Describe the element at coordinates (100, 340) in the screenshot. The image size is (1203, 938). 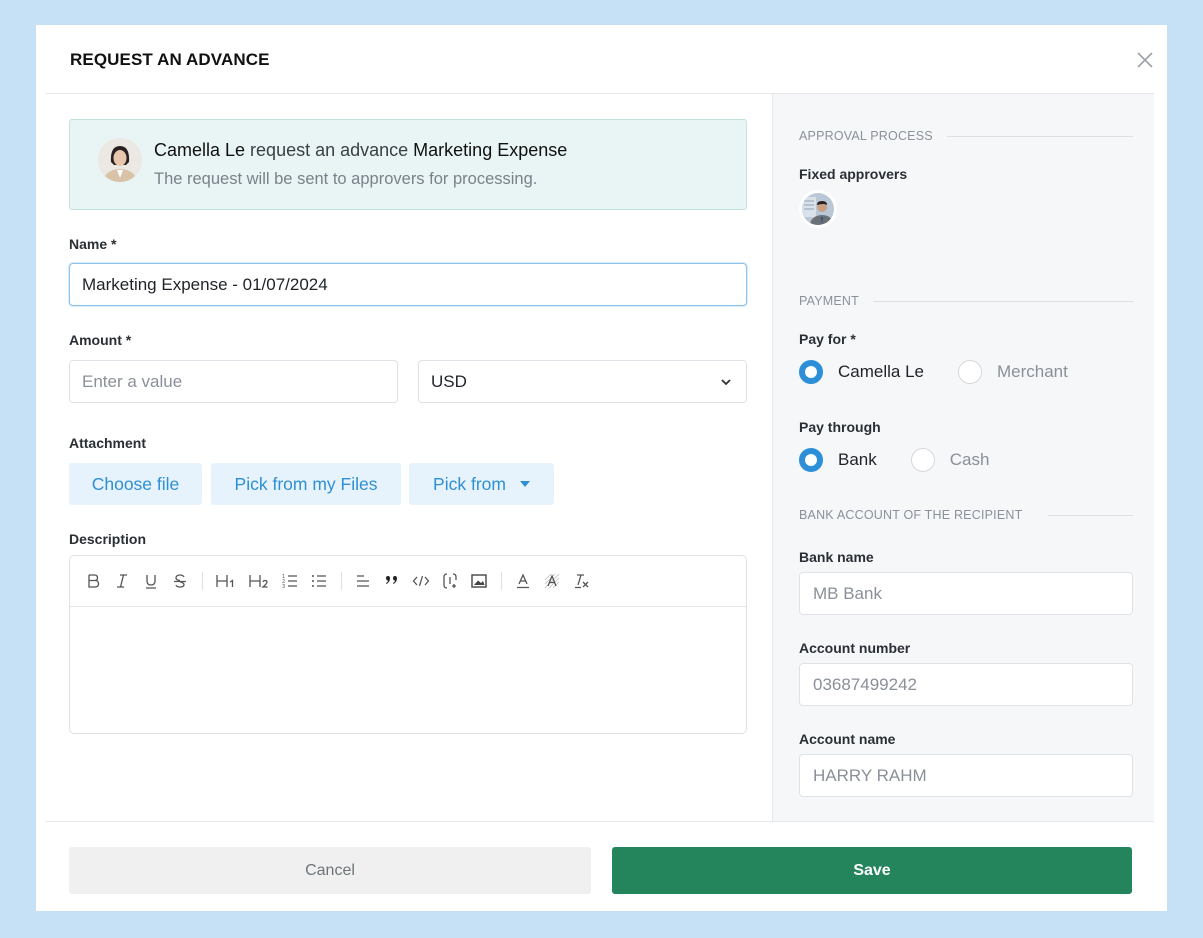
I see `amount-label: Amount *` at that location.